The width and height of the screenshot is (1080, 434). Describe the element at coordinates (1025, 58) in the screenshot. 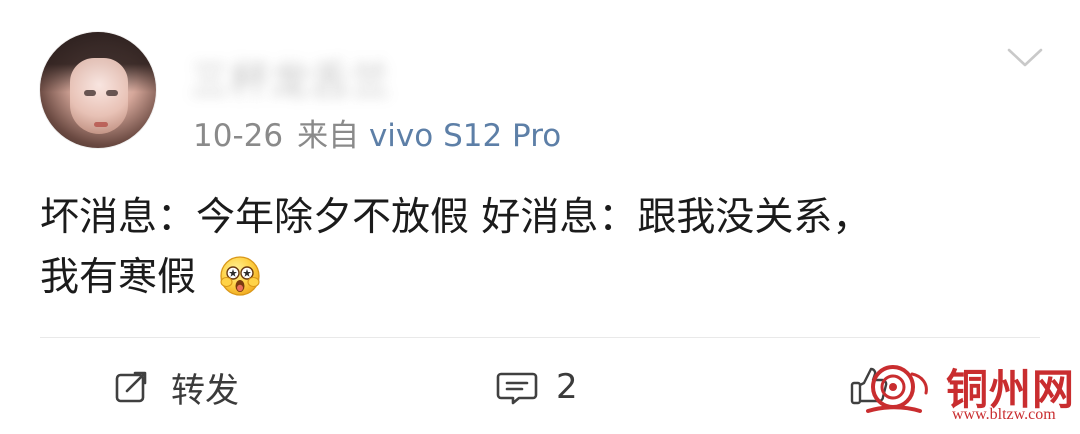

I see `chevron-down-icon` at that location.